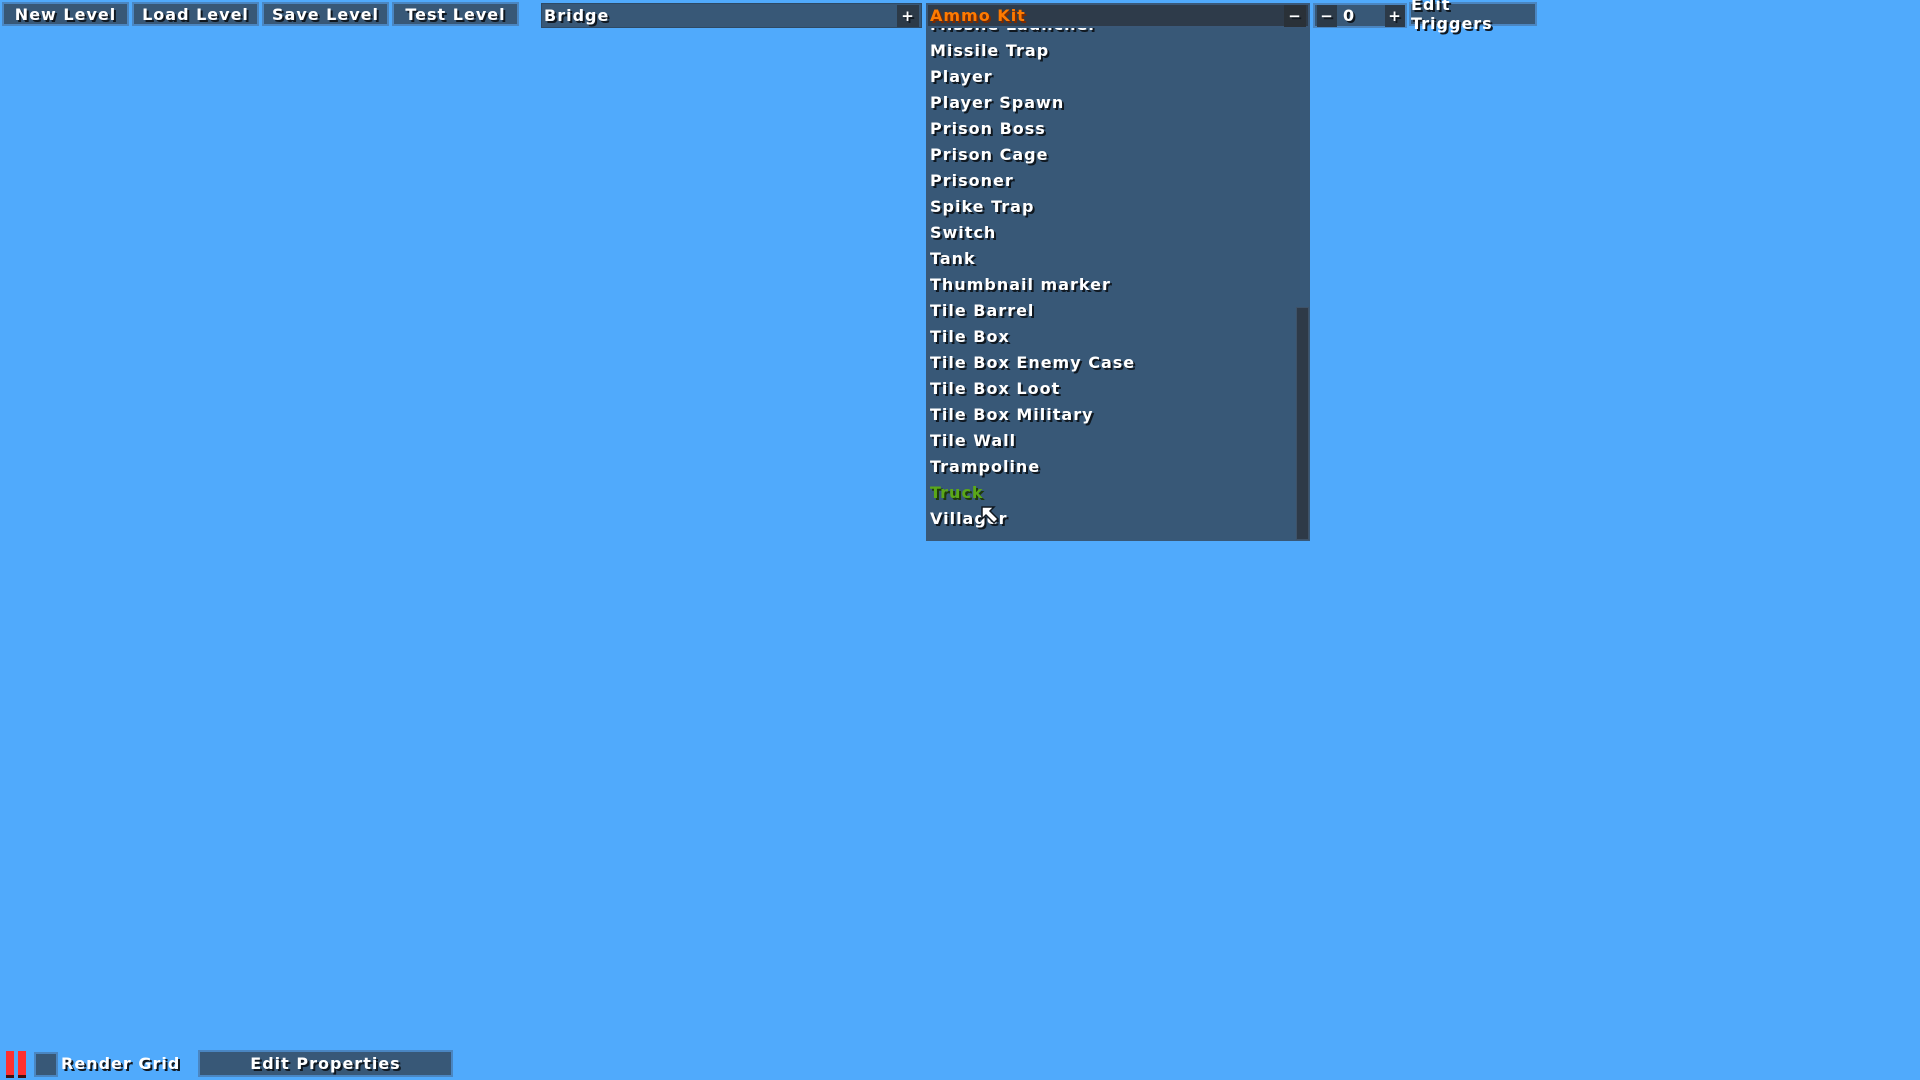  Describe the element at coordinates (989, 155) in the screenshot. I see `entity-list-item: Prison Cage` at that location.